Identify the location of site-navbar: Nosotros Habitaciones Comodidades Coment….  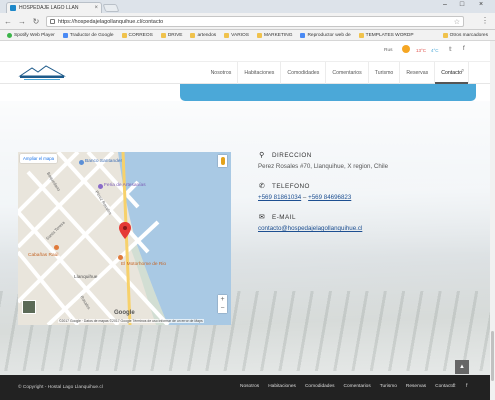
(247, 73).